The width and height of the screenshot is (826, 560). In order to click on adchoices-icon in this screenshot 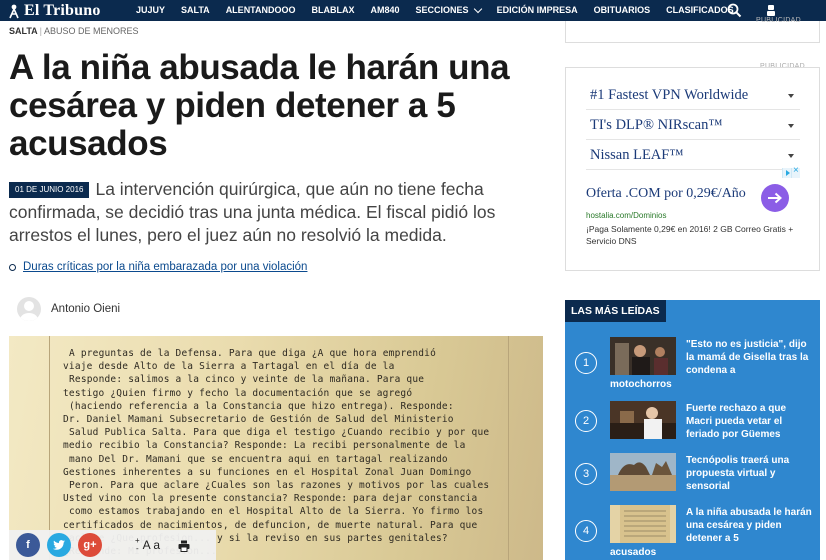, I will do `click(791, 171)`.